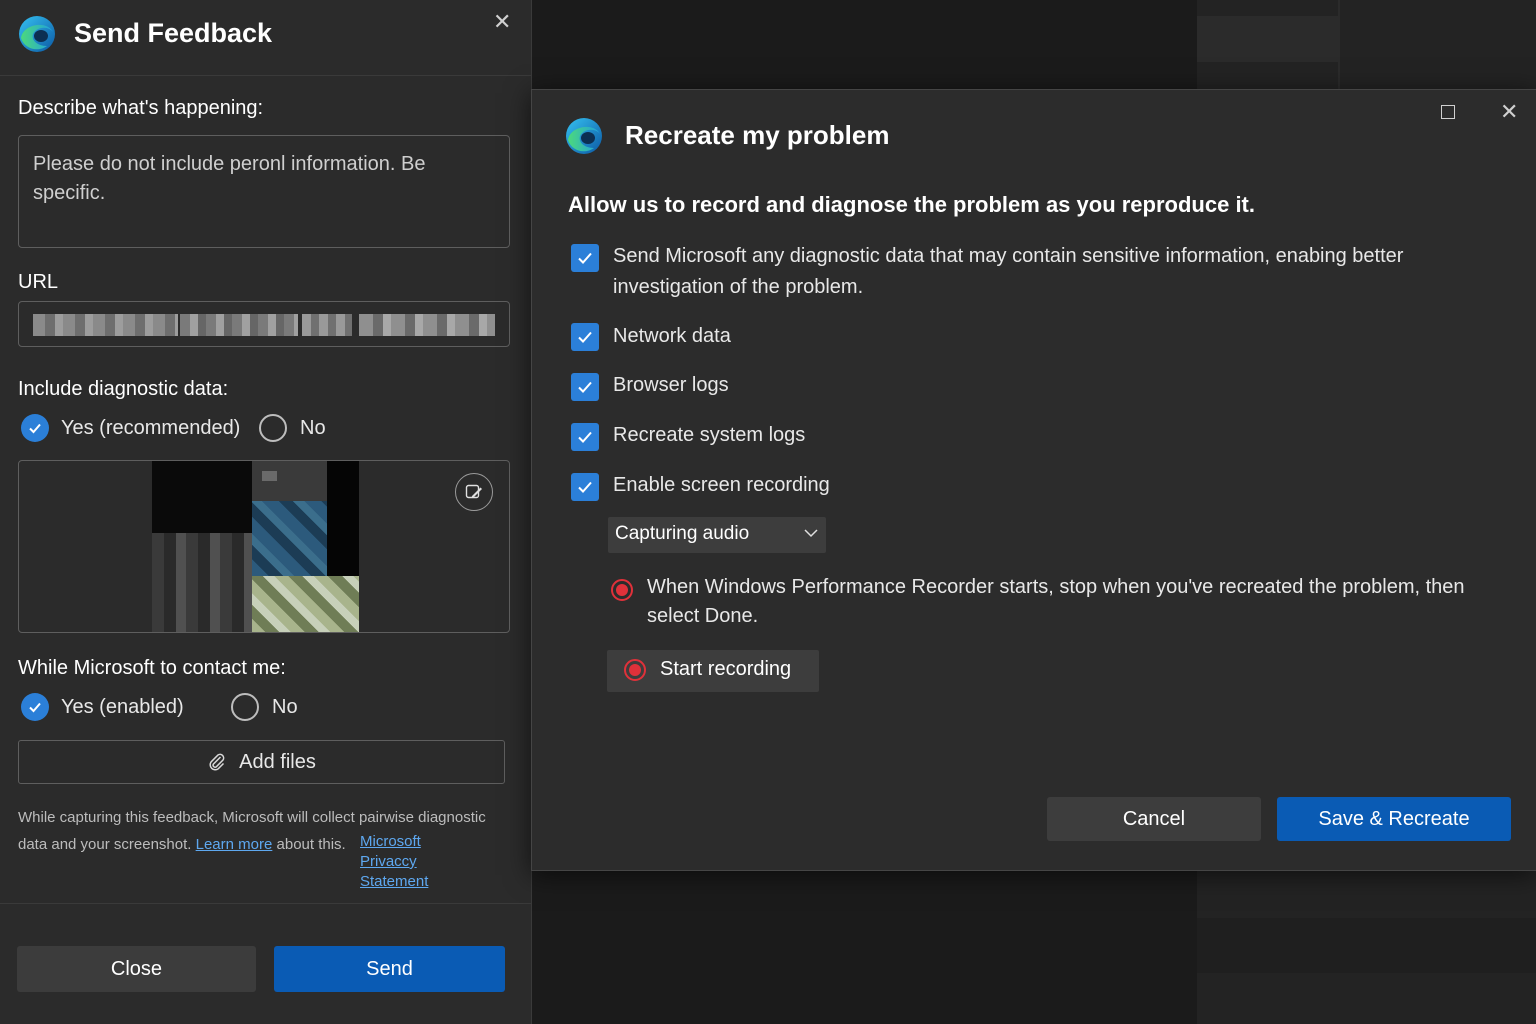 This screenshot has height=1024, width=1536. I want to click on contact-label: While Microsoft to contact me:, so click(152, 668).